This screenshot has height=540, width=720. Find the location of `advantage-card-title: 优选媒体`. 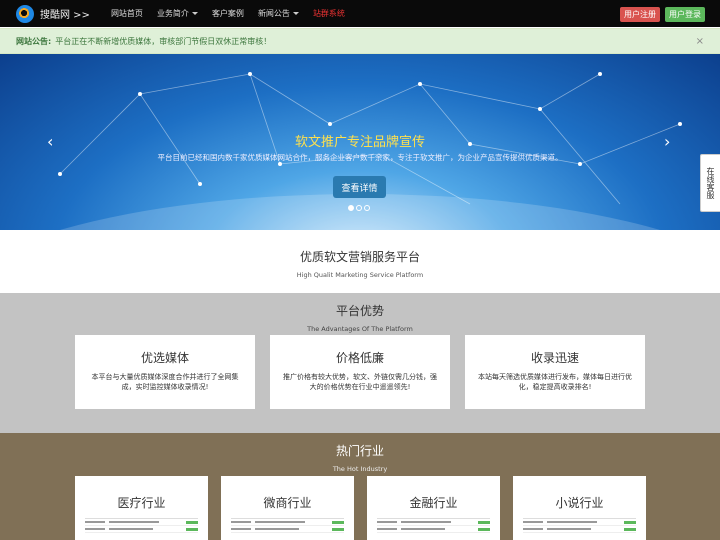

advantage-card-title: 优选媒体 is located at coordinates (164, 358).